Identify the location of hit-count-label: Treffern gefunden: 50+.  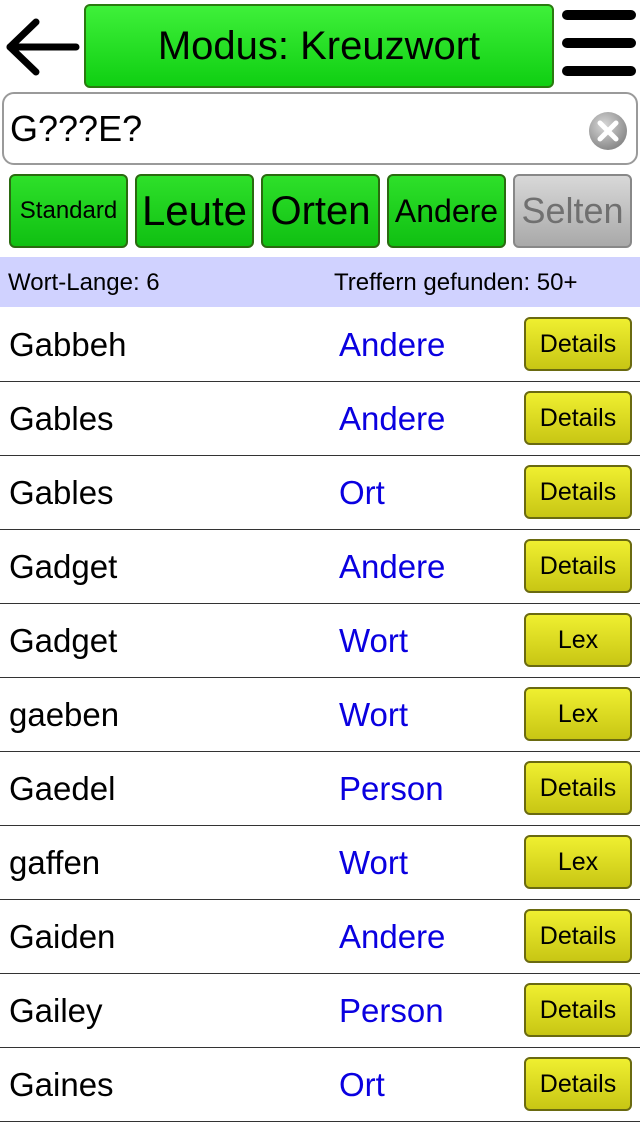
(456, 282).